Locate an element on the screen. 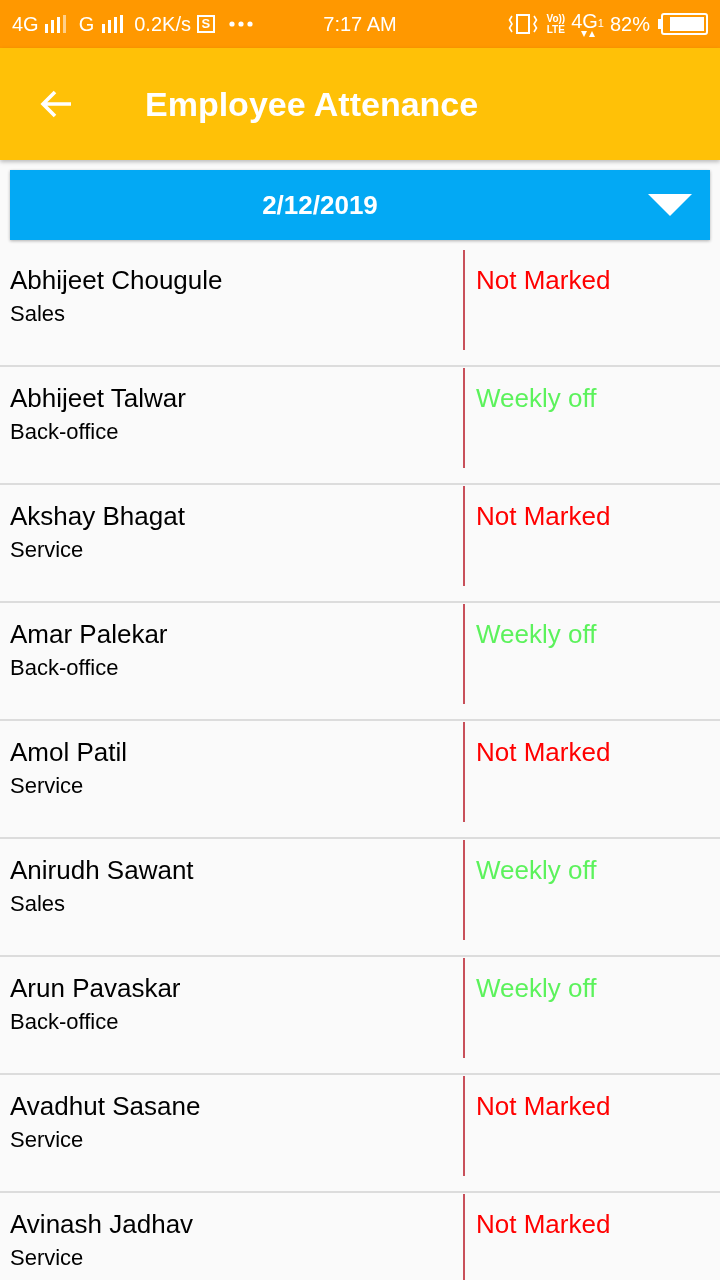  employee-name: Abhijeet Talwar is located at coordinates (98, 398).